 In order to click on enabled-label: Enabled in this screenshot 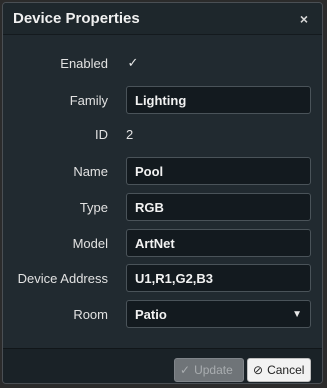, I will do `click(84, 63)`.